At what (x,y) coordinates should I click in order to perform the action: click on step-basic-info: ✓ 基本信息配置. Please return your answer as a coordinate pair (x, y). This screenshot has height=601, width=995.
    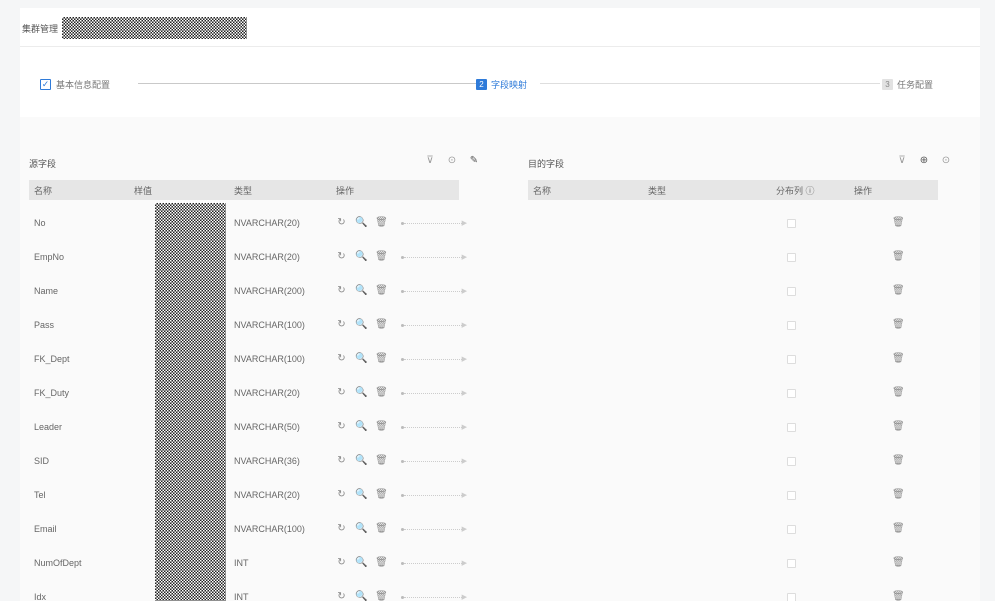
    Looking at the image, I should click on (75, 84).